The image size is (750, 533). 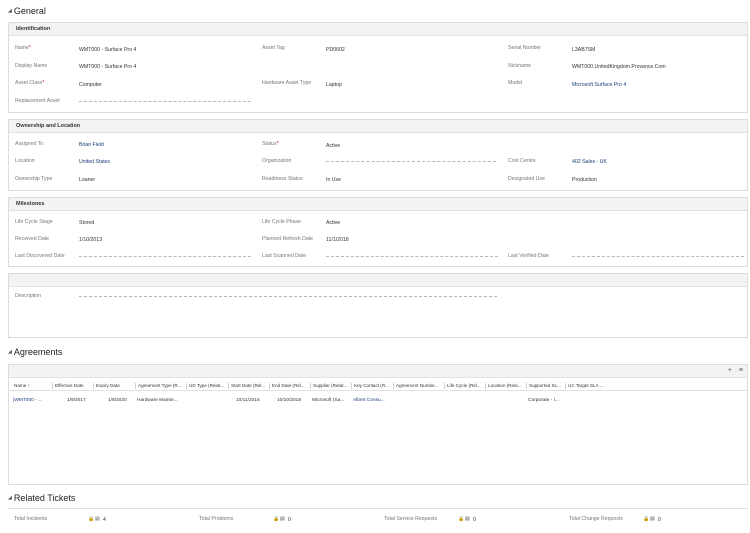 What do you see at coordinates (28, 296) in the screenshot?
I see `description-label: Description` at bounding box center [28, 296].